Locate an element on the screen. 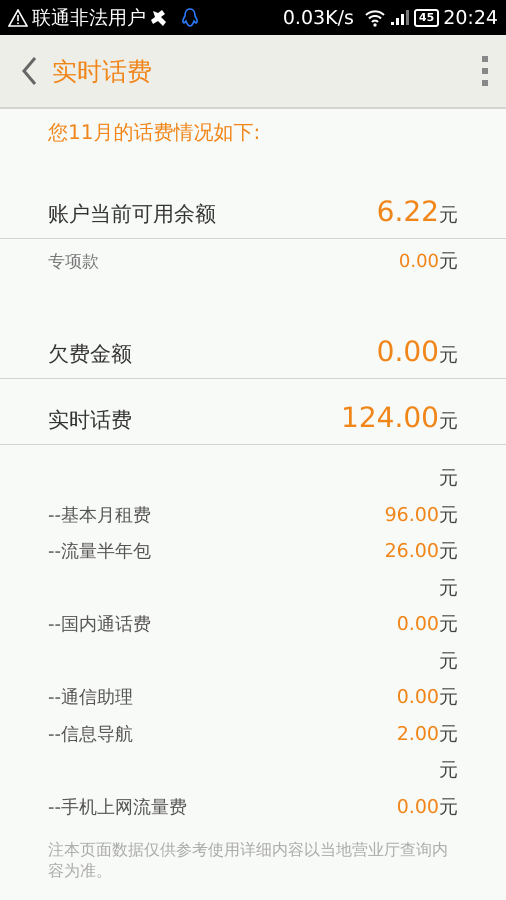  fee-label: --手机上网流量费 is located at coordinates (117, 807).